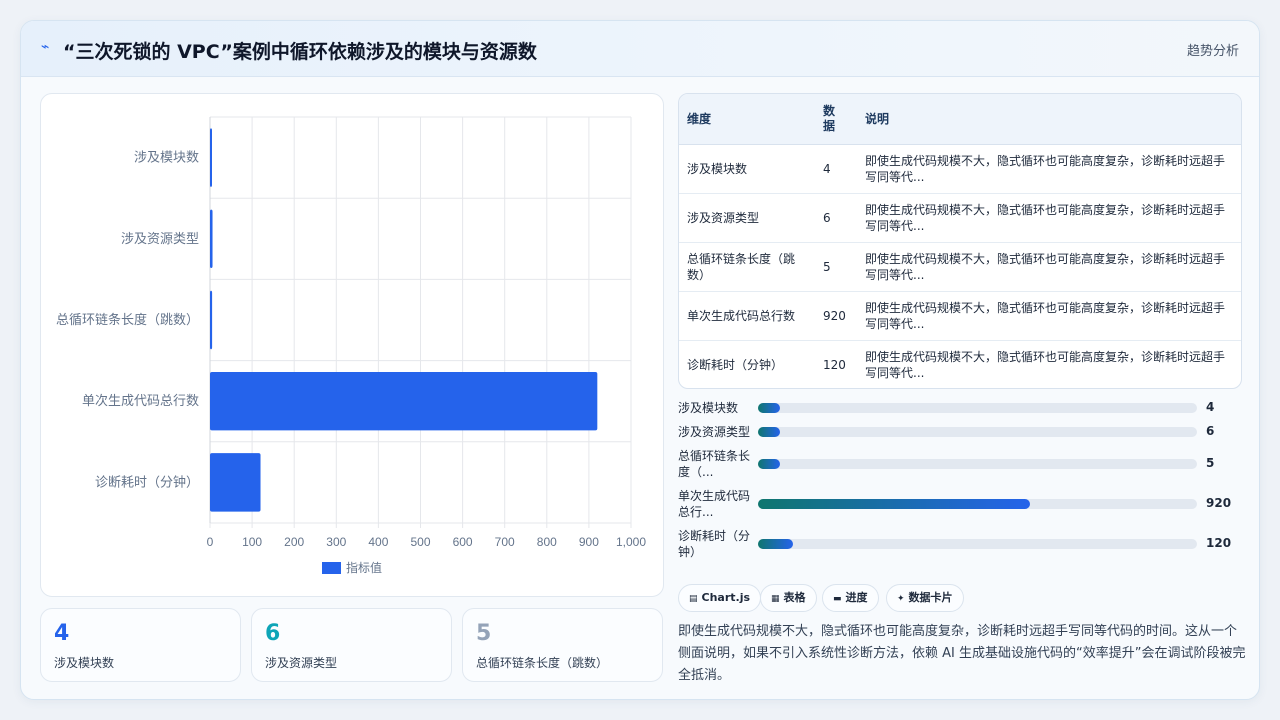 Image resolution: width=1280 pixels, height=720 pixels. I want to click on progress-label: 诊断耗时（分钟）, so click(714, 544).